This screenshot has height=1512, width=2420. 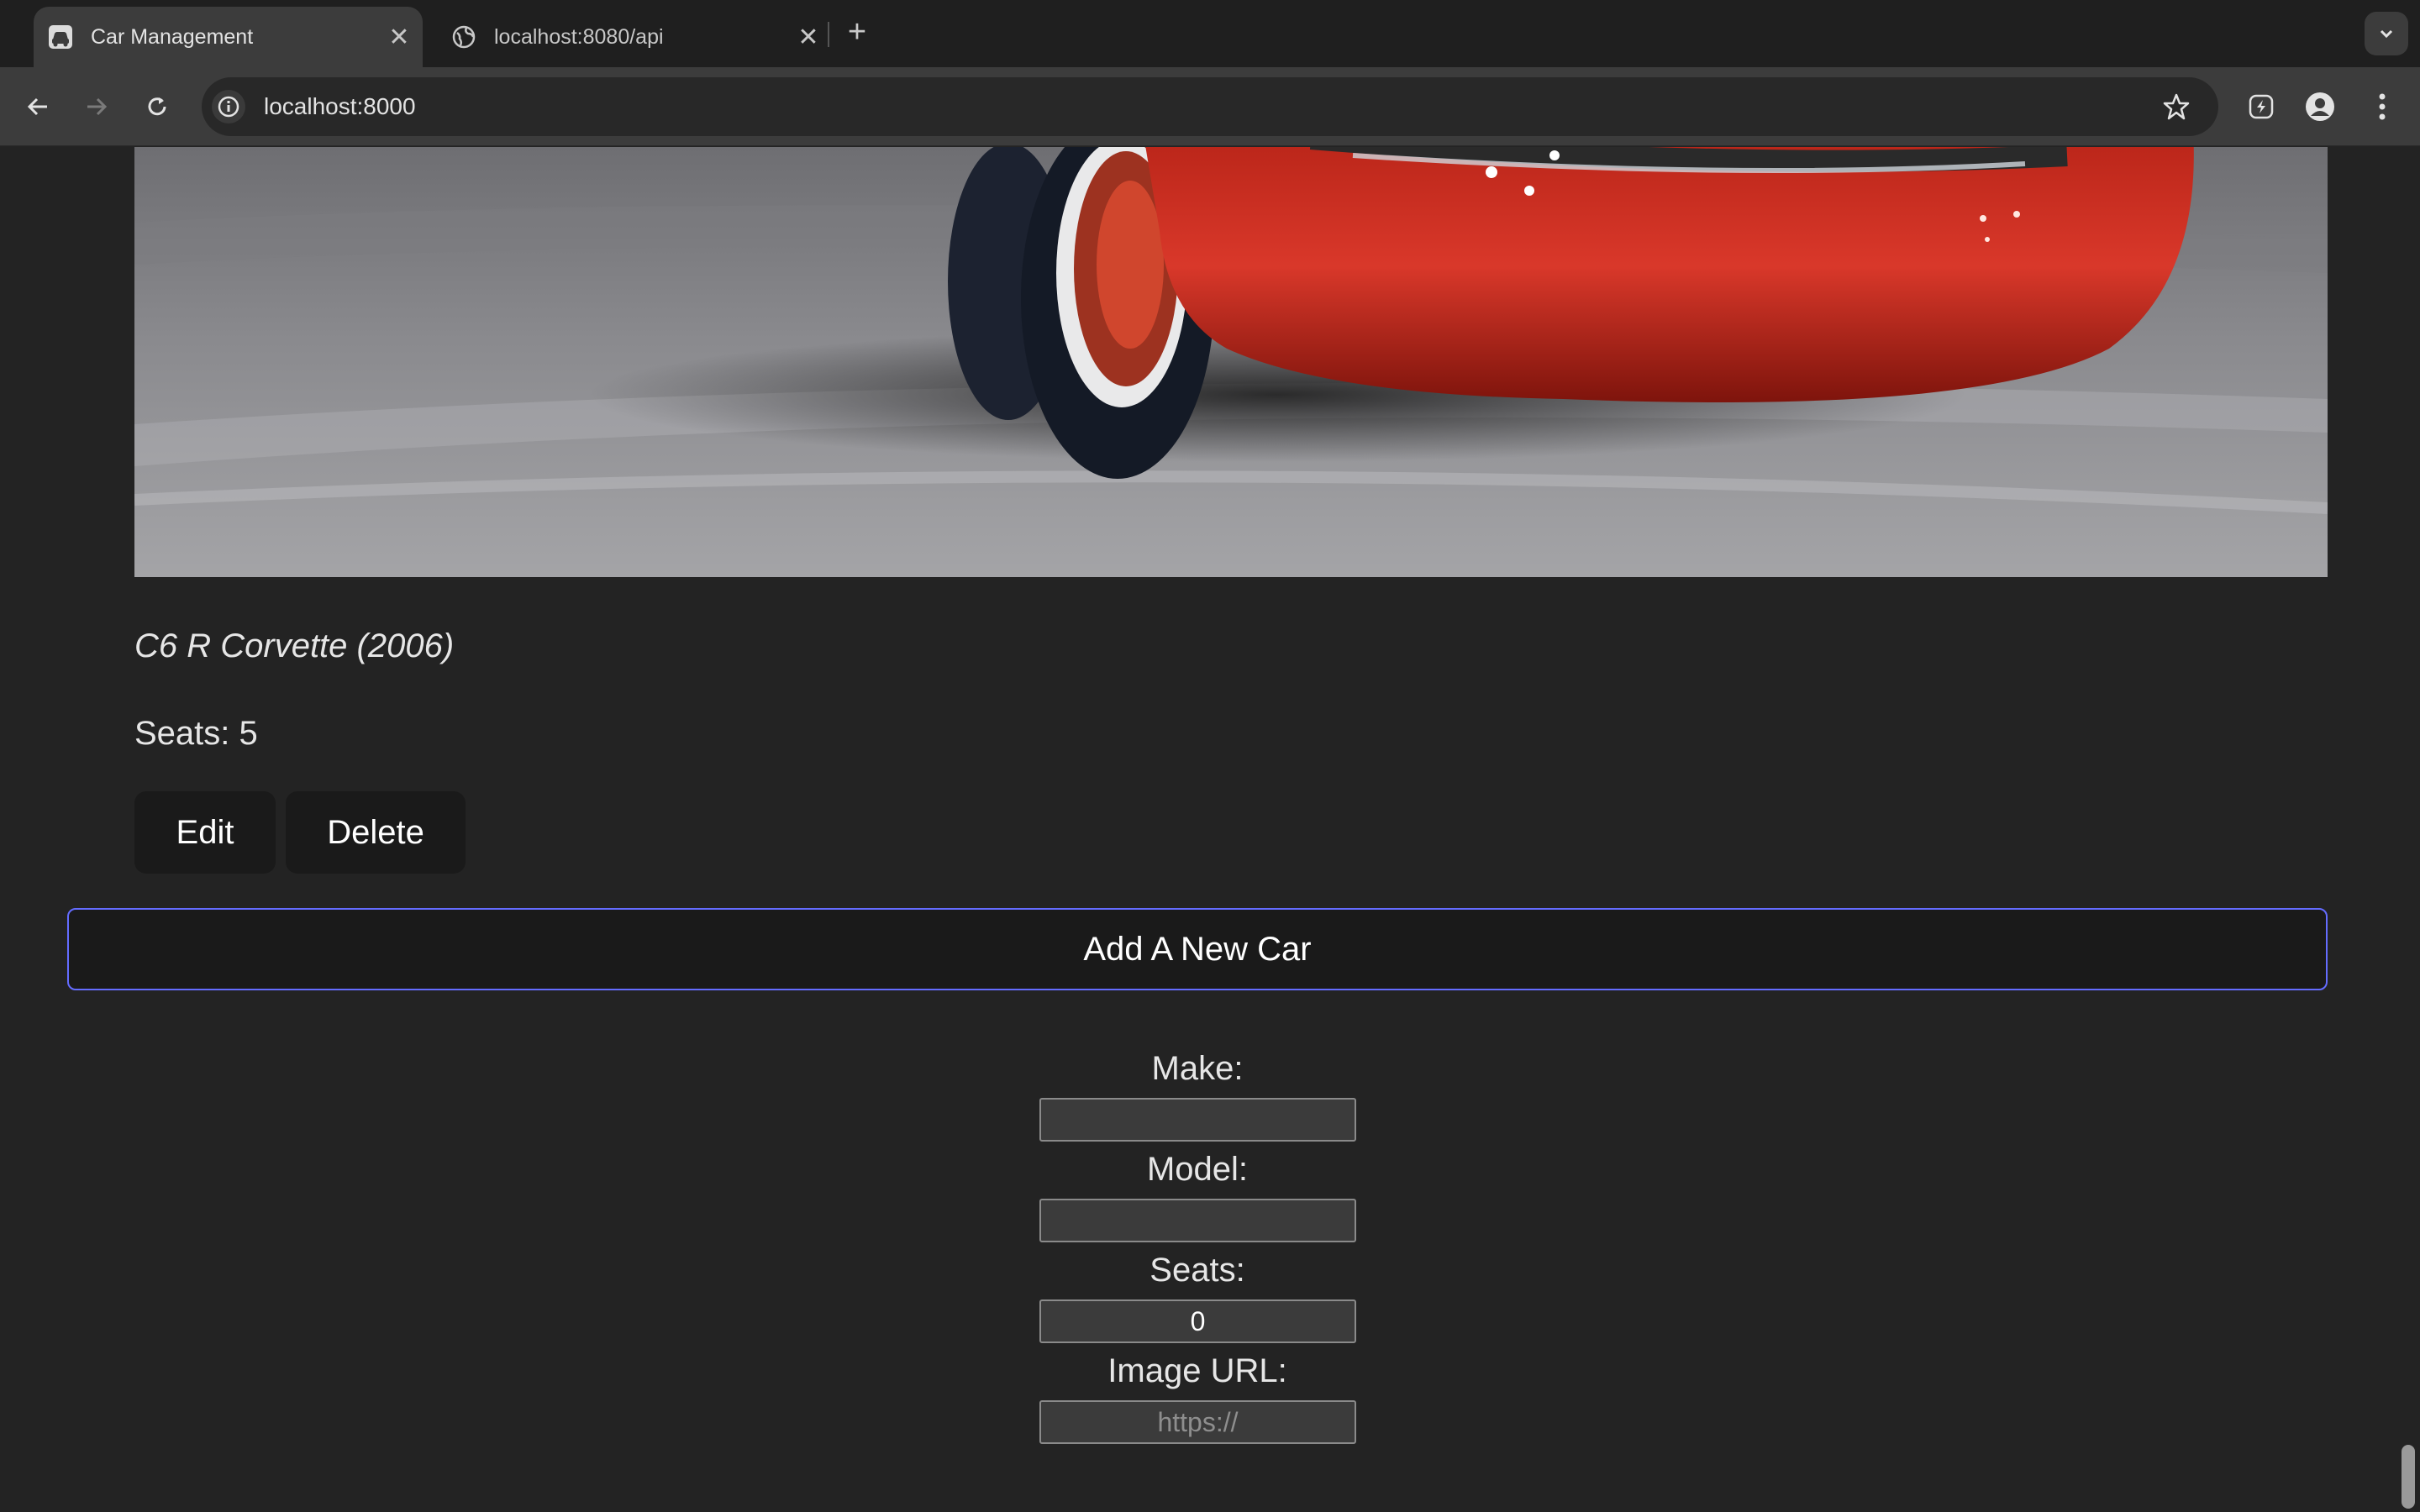 What do you see at coordinates (1197, 1321) in the screenshot?
I see `seats-input` at bounding box center [1197, 1321].